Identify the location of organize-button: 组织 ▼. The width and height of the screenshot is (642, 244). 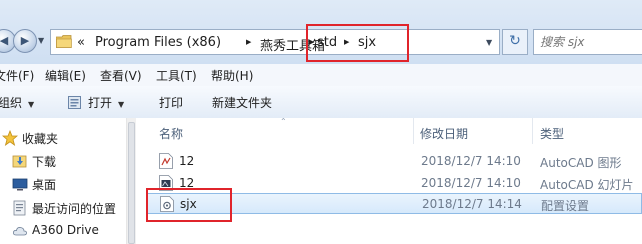
(17, 102).